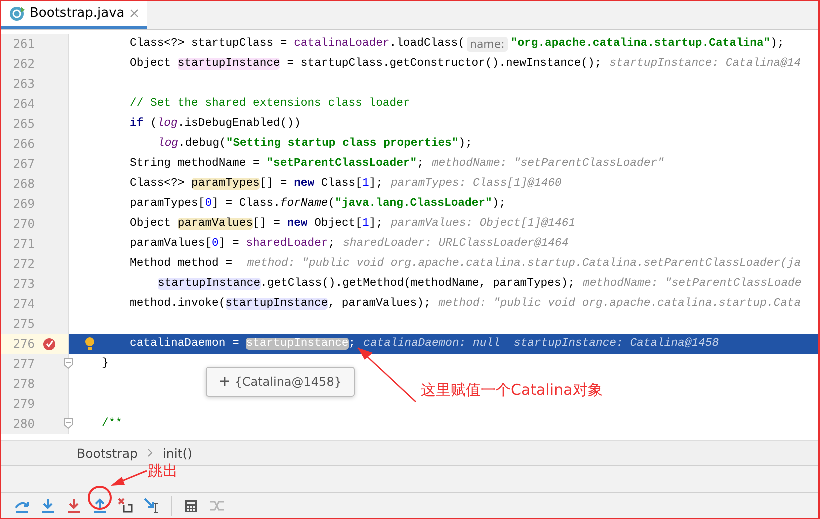 The height and width of the screenshot is (519, 820). What do you see at coordinates (23, 244) in the screenshot?
I see `line-number: 271` at bounding box center [23, 244].